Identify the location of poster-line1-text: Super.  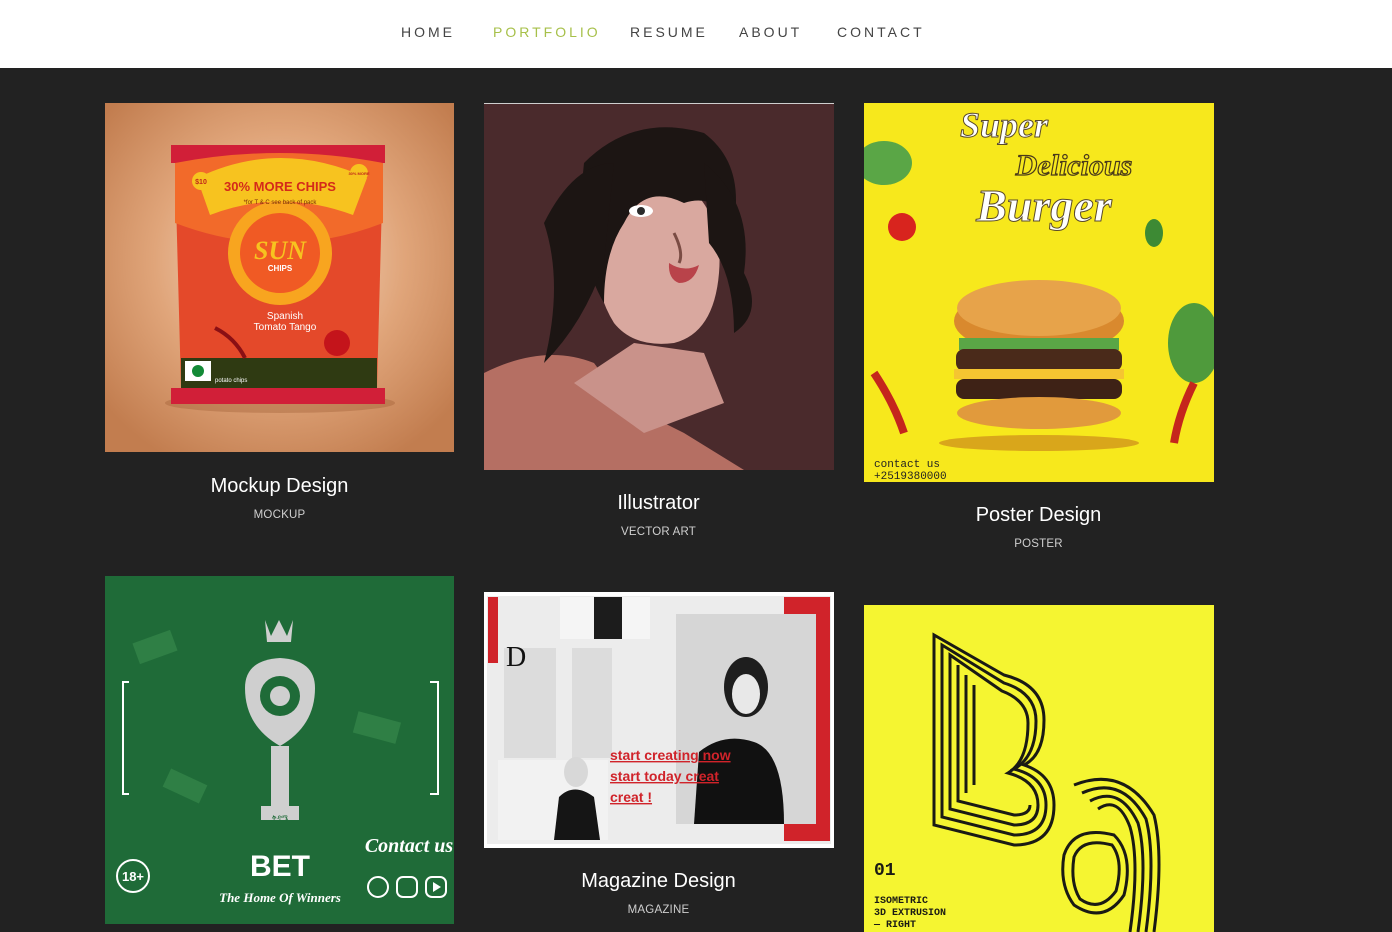
(1004, 125).